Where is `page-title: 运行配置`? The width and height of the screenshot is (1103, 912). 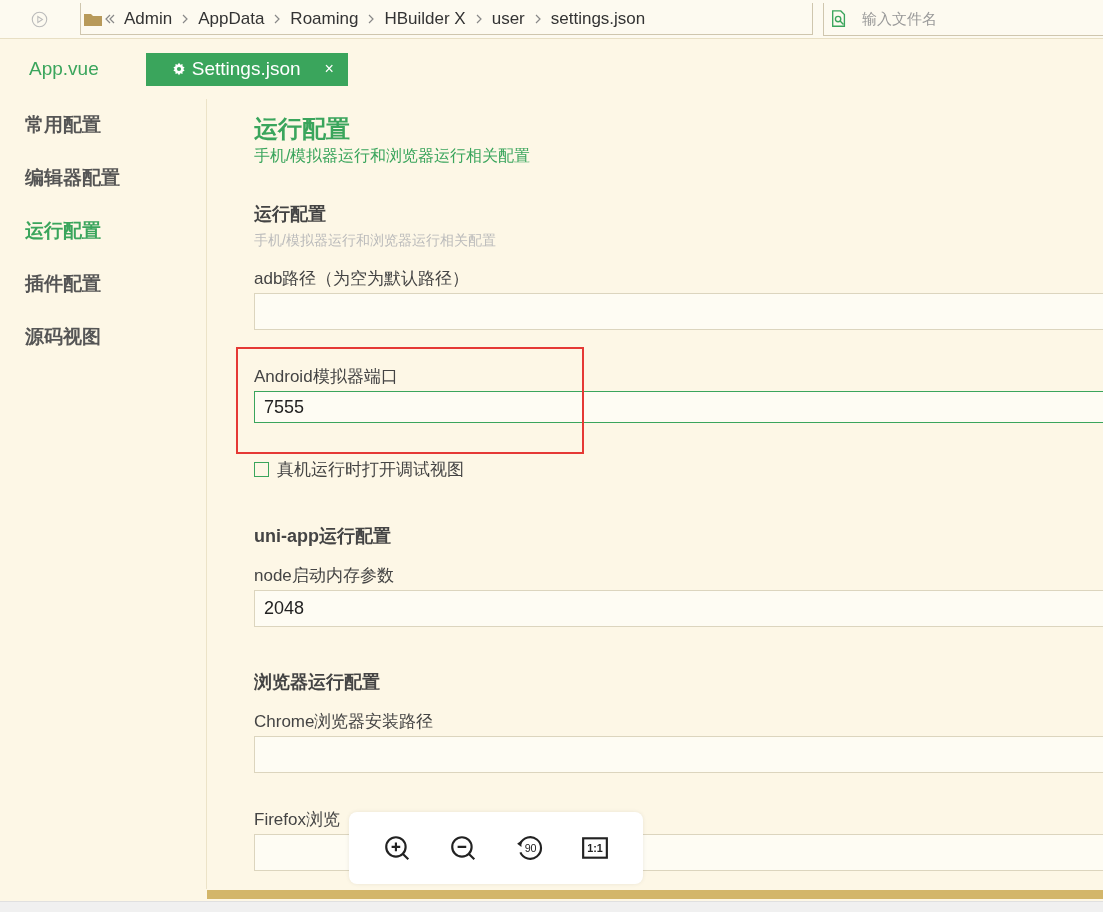 page-title: 运行配置 is located at coordinates (302, 129).